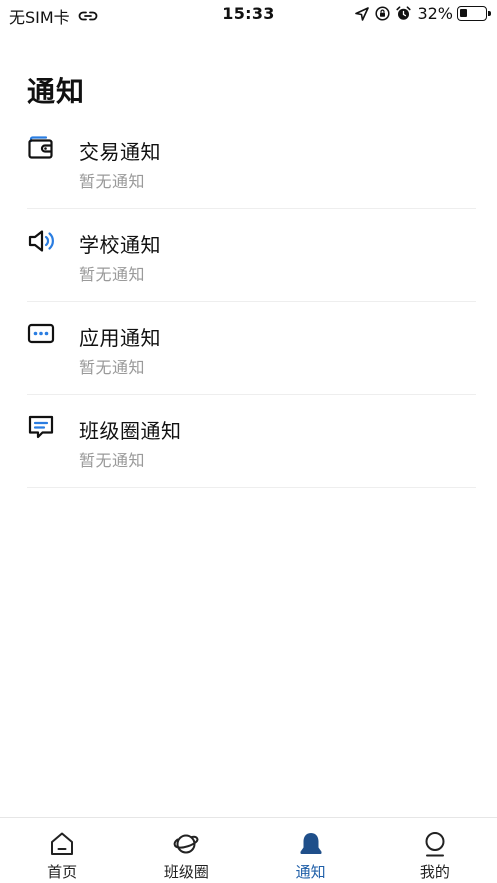  I want to click on tab-notifications: 通知, so click(311, 850).